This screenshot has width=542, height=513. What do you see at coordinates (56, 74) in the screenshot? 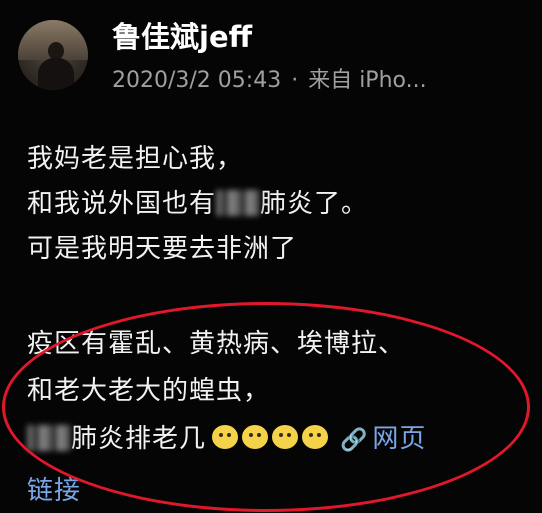
I see `avatar-figure-body` at bounding box center [56, 74].